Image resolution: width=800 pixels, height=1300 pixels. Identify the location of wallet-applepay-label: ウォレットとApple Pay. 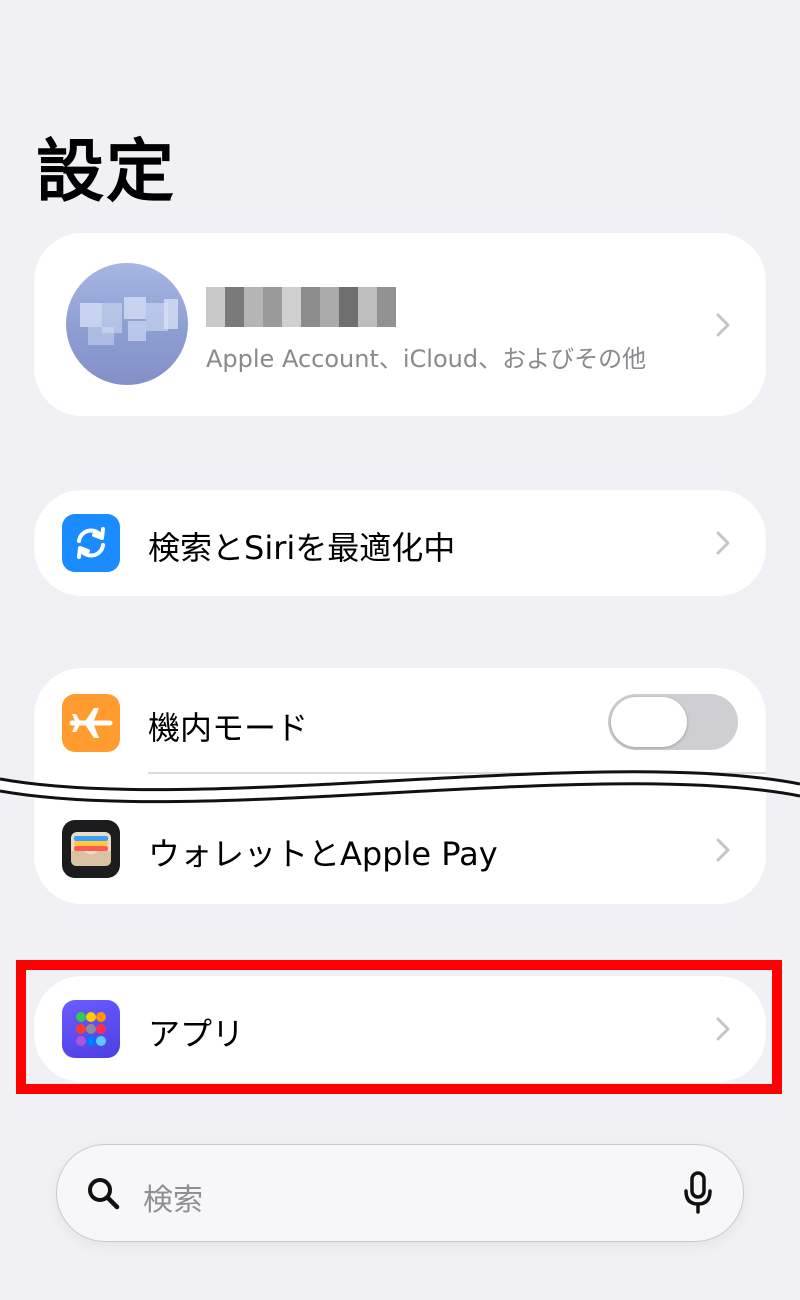
(323, 854).